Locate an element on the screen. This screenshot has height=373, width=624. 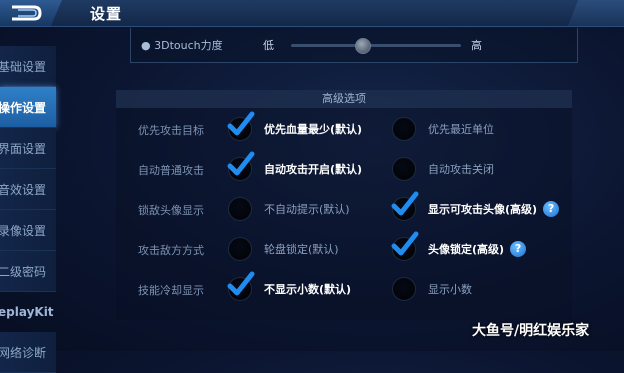
option-row-label: 技能冷却显示 is located at coordinates (171, 290).